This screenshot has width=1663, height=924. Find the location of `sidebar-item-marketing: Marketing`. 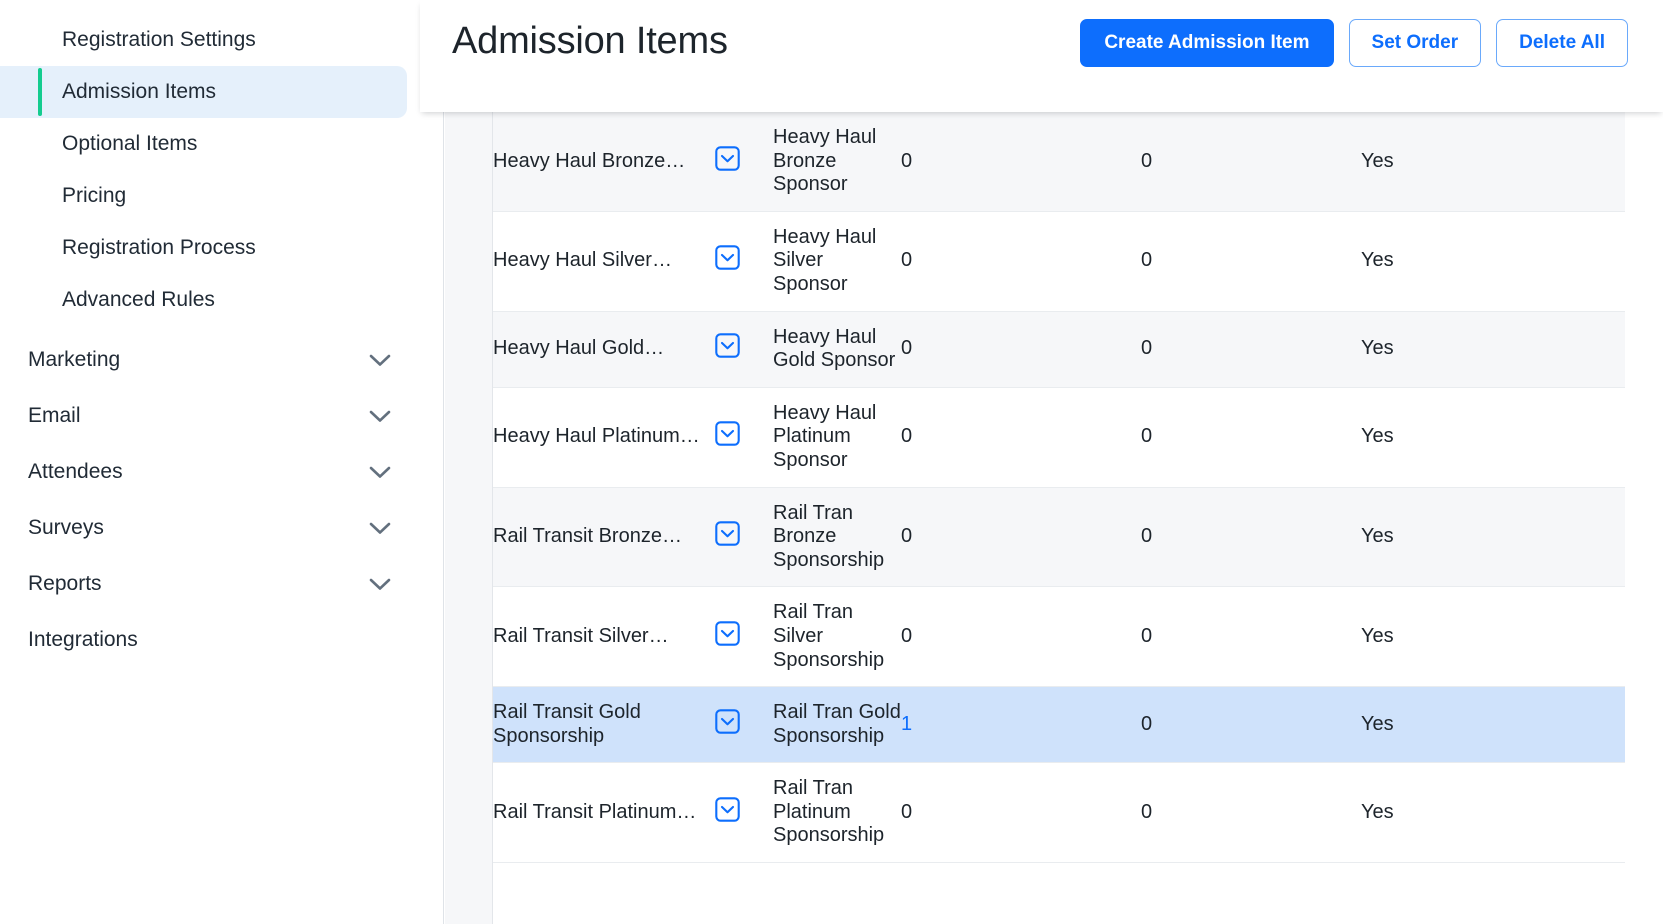

sidebar-item-marketing: Marketing is located at coordinates (221, 360).